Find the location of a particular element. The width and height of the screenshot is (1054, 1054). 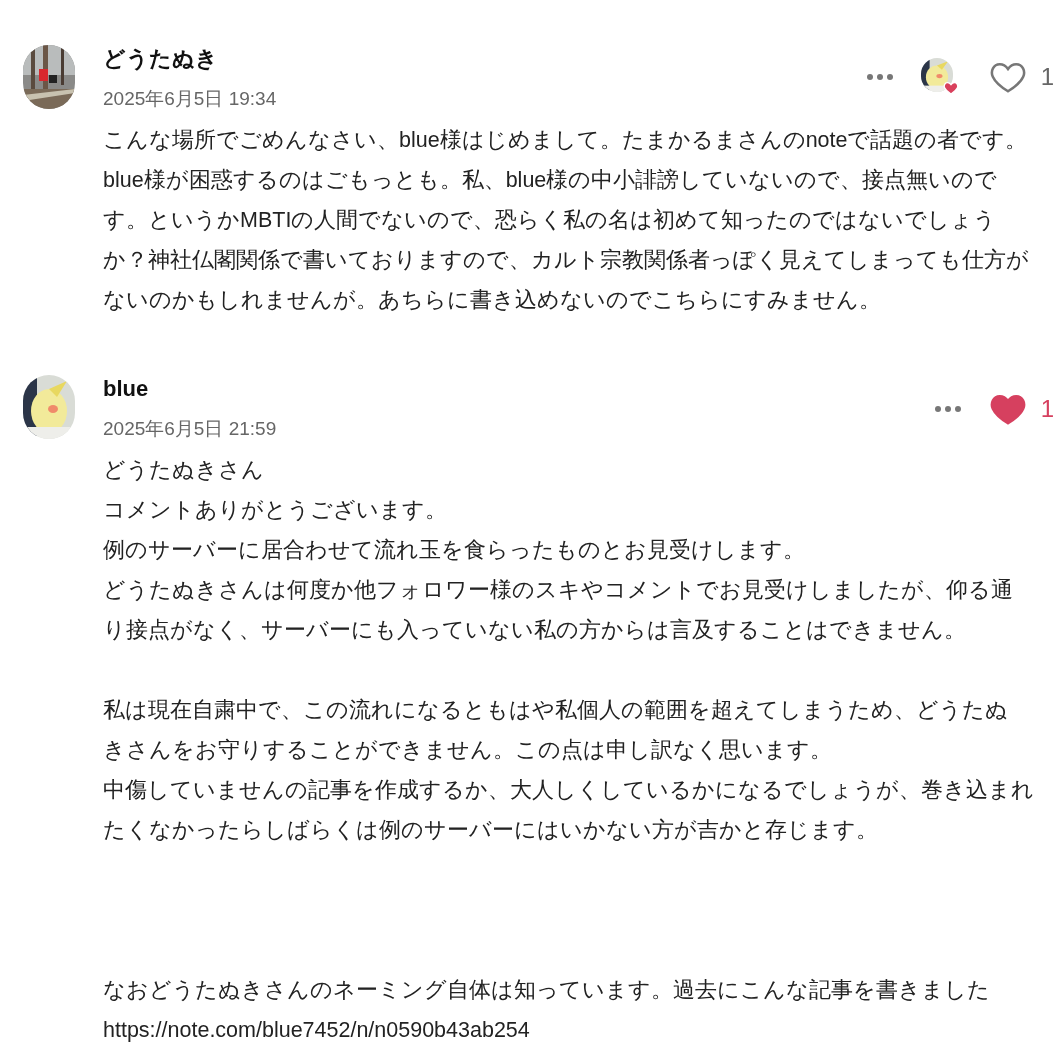

comment-text: たくなかったらしばらくは例のサーバーにはいかない方が吉かと存じます。 is located at coordinates (491, 830).